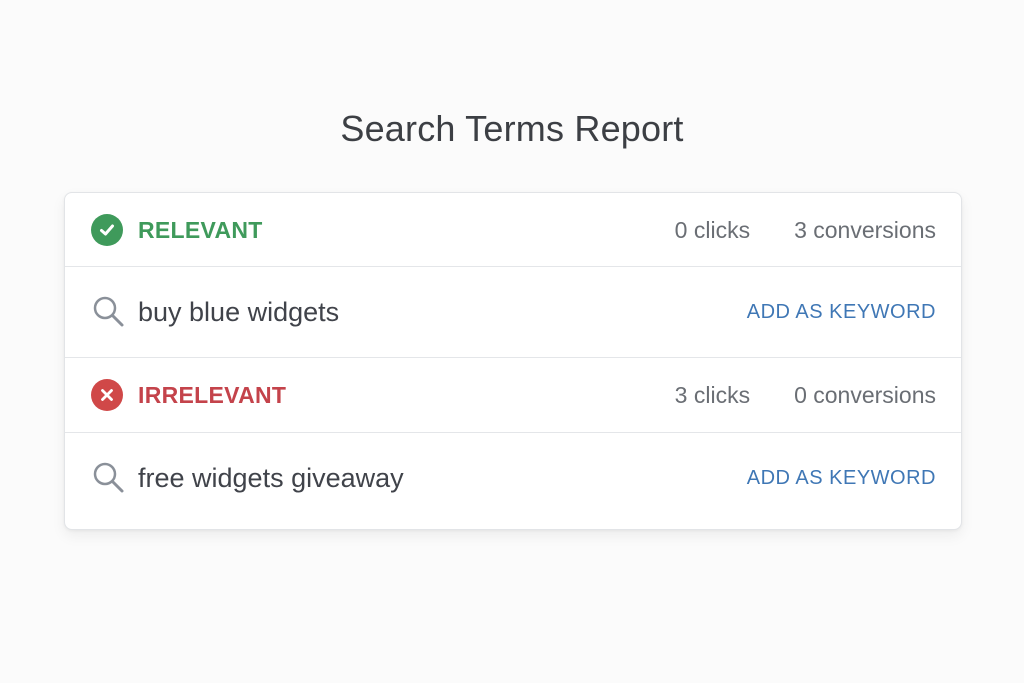 This screenshot has height=683, width=1024. Describe the element at coordinates (712, 229) in the screenshot. I see `clicks-count: 0 clicks` at that location.